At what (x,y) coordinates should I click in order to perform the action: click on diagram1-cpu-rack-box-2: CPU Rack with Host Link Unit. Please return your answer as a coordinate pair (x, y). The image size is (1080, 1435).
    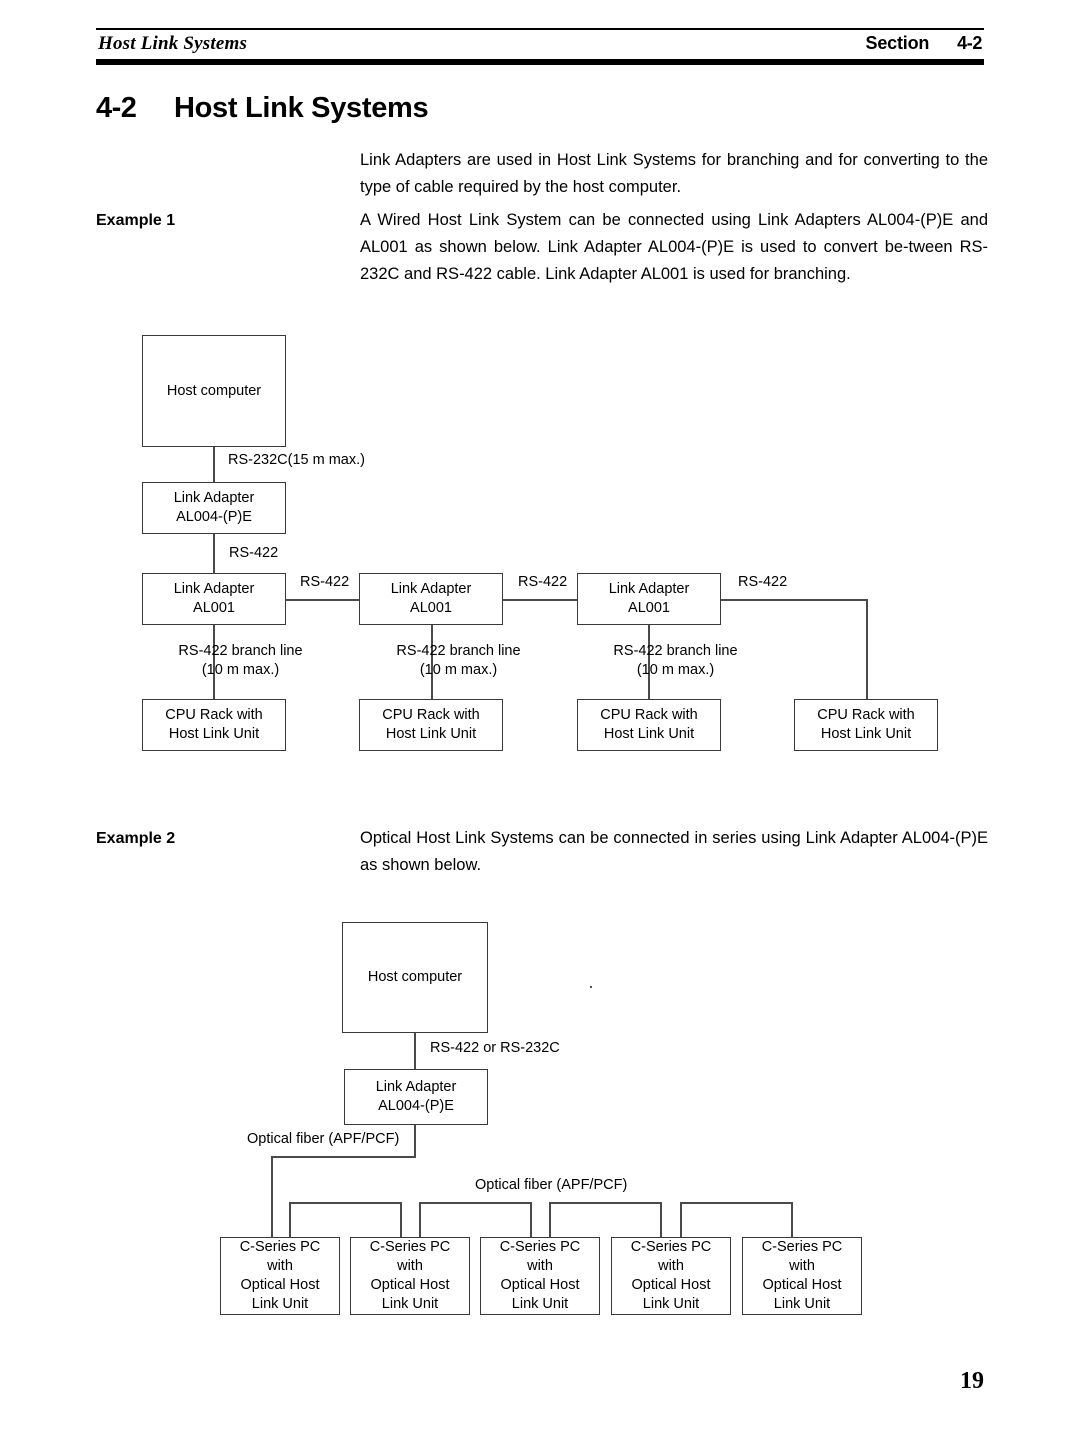
    Looking at the image, I should click on (431, 725).